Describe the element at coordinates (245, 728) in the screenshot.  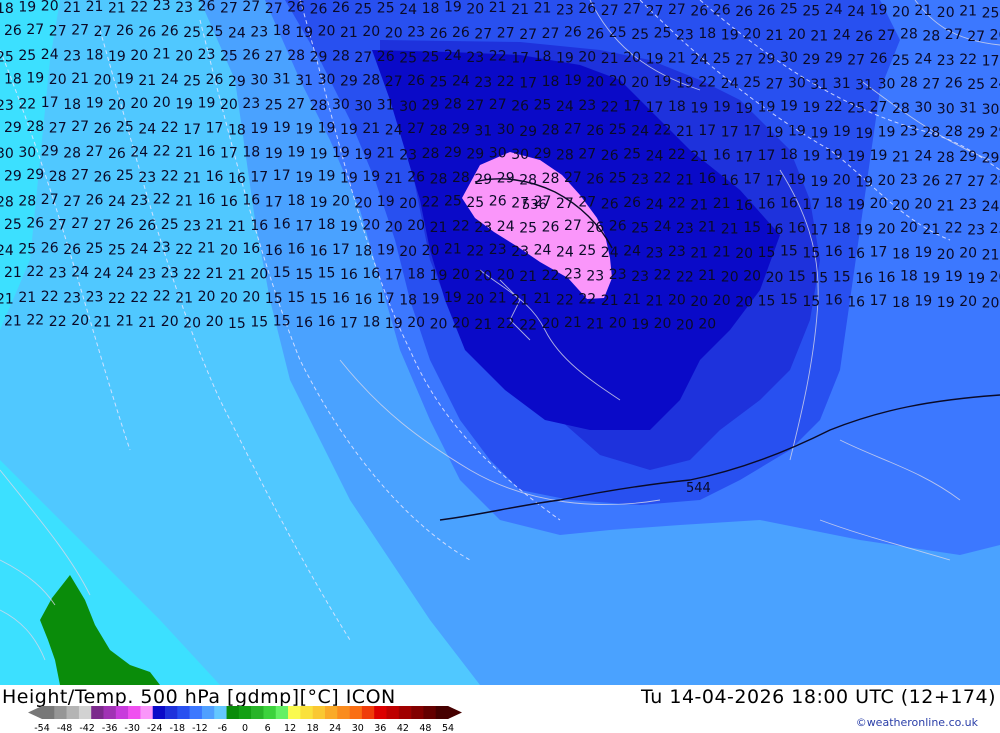
I see `scale-tick-label: 0` at that location.